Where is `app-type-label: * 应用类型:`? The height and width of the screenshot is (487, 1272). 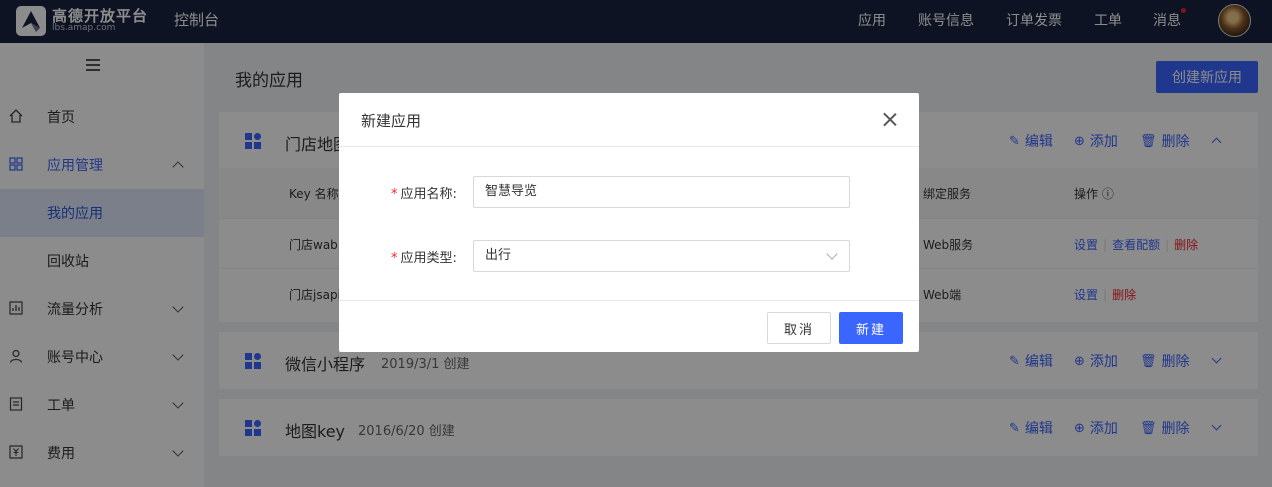
app-type-label: * 应用类型: is located at coordinates (424, 258).